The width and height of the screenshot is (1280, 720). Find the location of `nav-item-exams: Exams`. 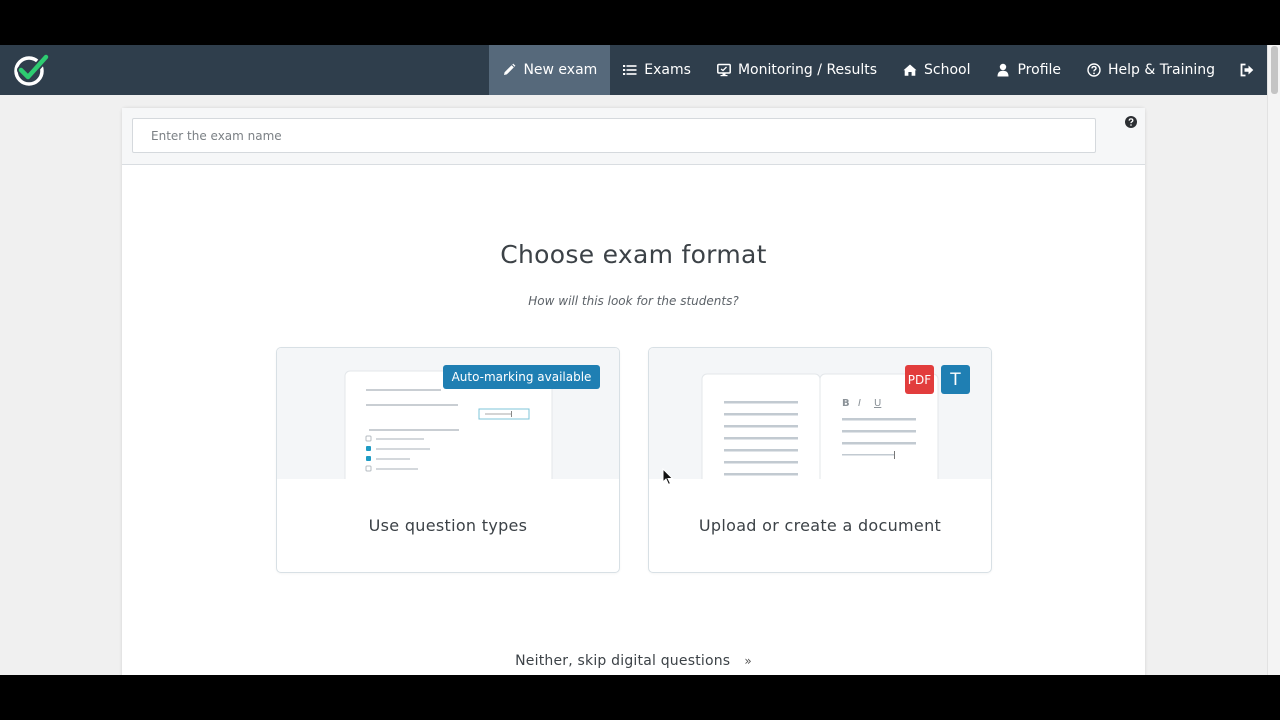

nav-item-exams: Exams is located at coordinates (657, 70).